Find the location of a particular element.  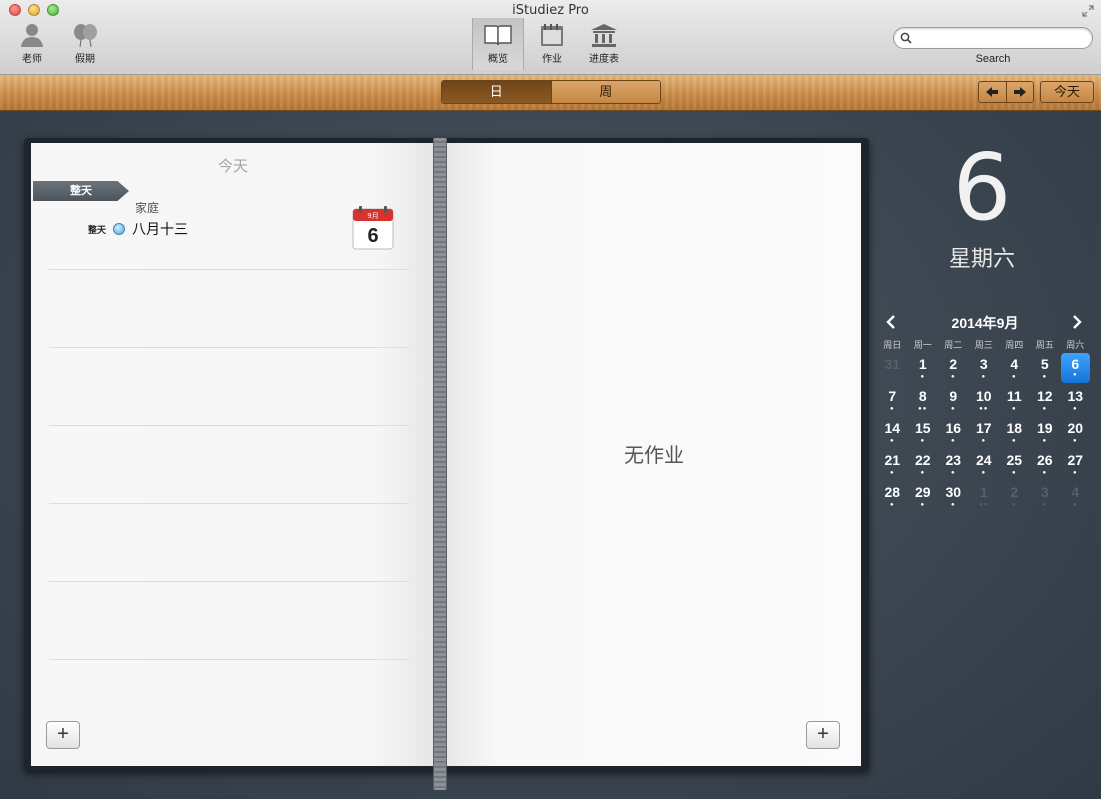

calendar-day-number: 20 is located at coordinates (1075, 428).